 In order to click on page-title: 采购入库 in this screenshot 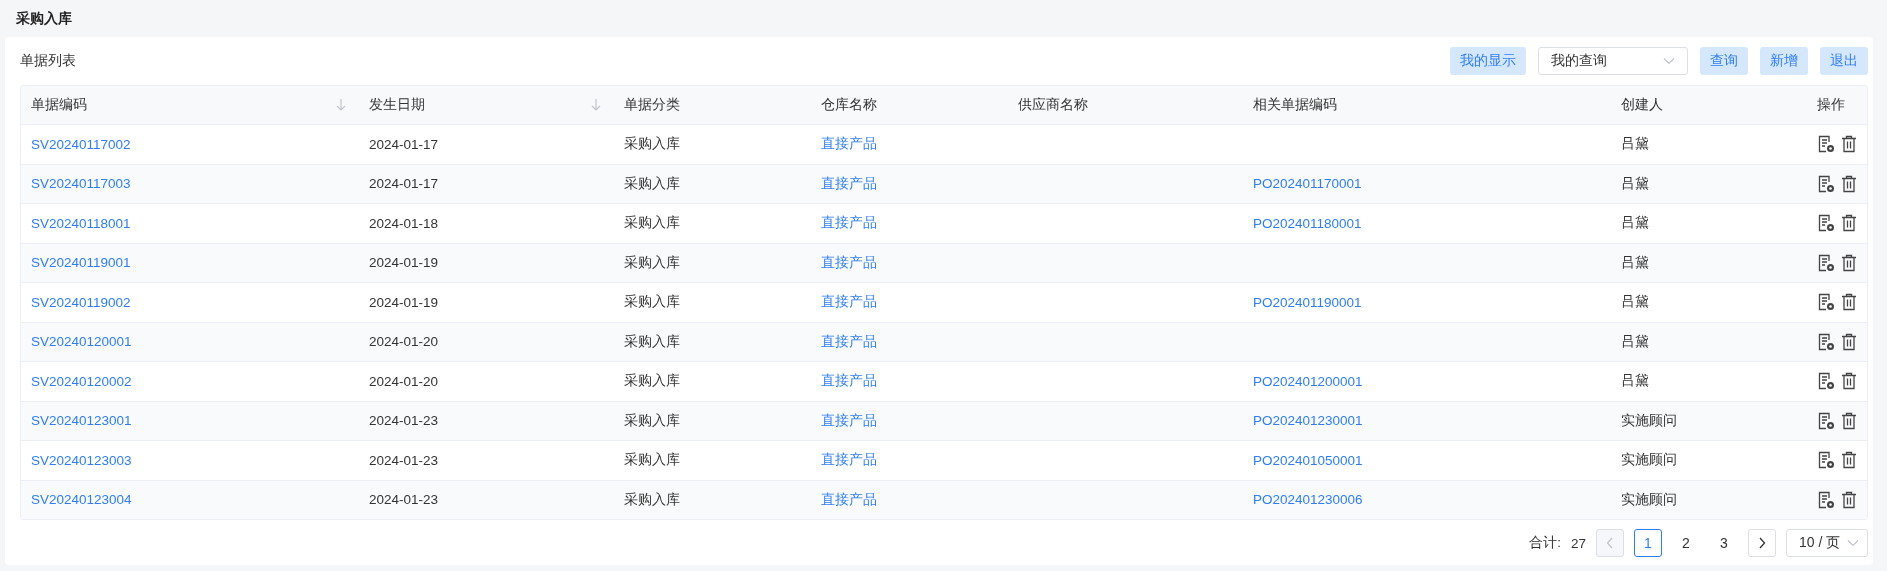, I will do `click(44, 18)`.